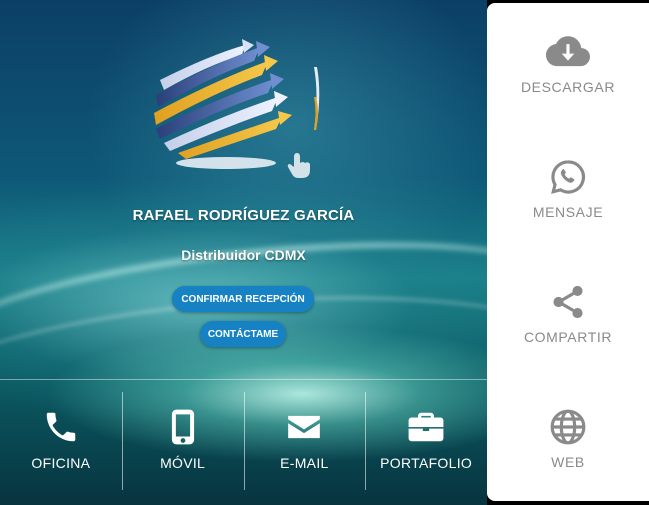 Image resolution: width=649 pixels, height=505 pixels. I want to click on web-button: WEB, so click(568, 439).